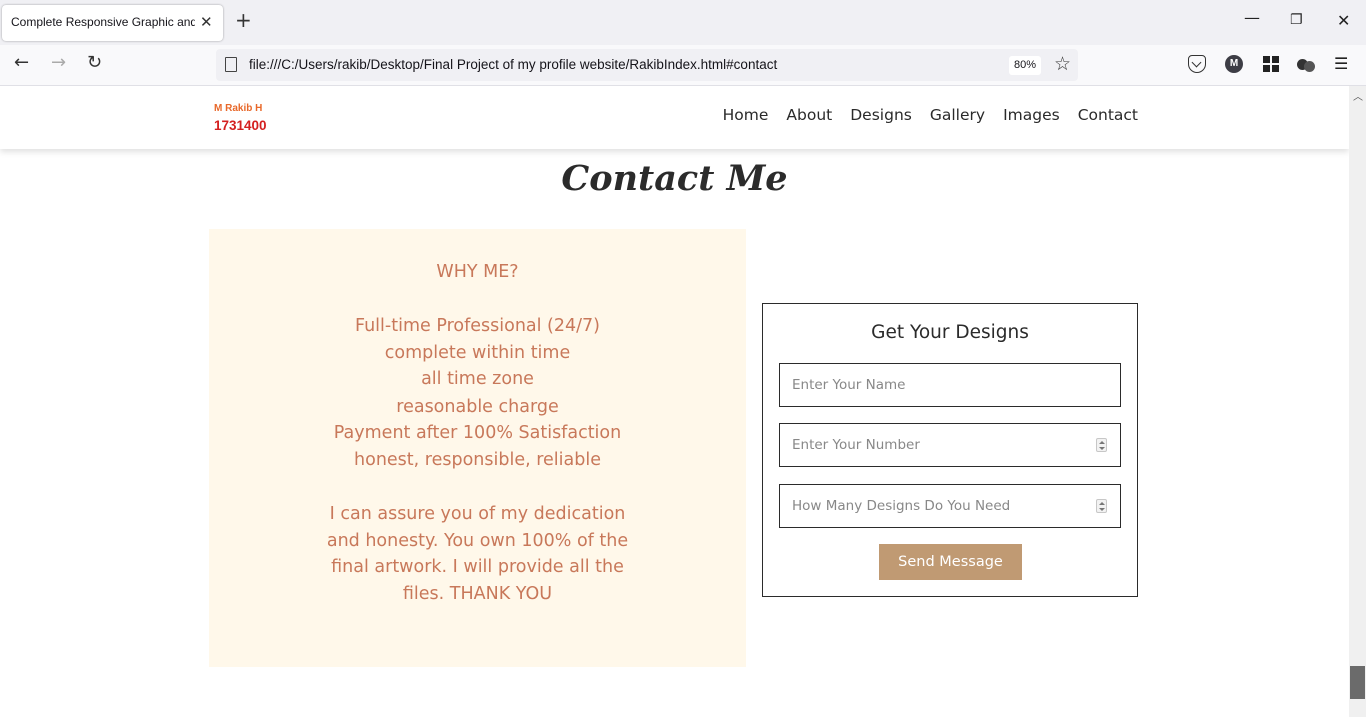 Image resolution: width=1366 pixels, height=717 pixels. I want to click on why-me-line: Full-time Professional (24/7), so click(477, 326).